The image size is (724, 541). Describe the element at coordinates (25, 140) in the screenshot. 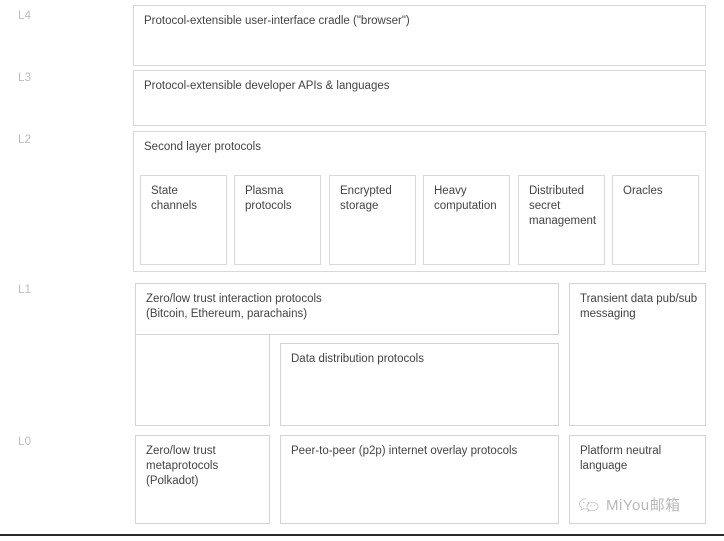

I see `layer-label-l2: L2` at that location.